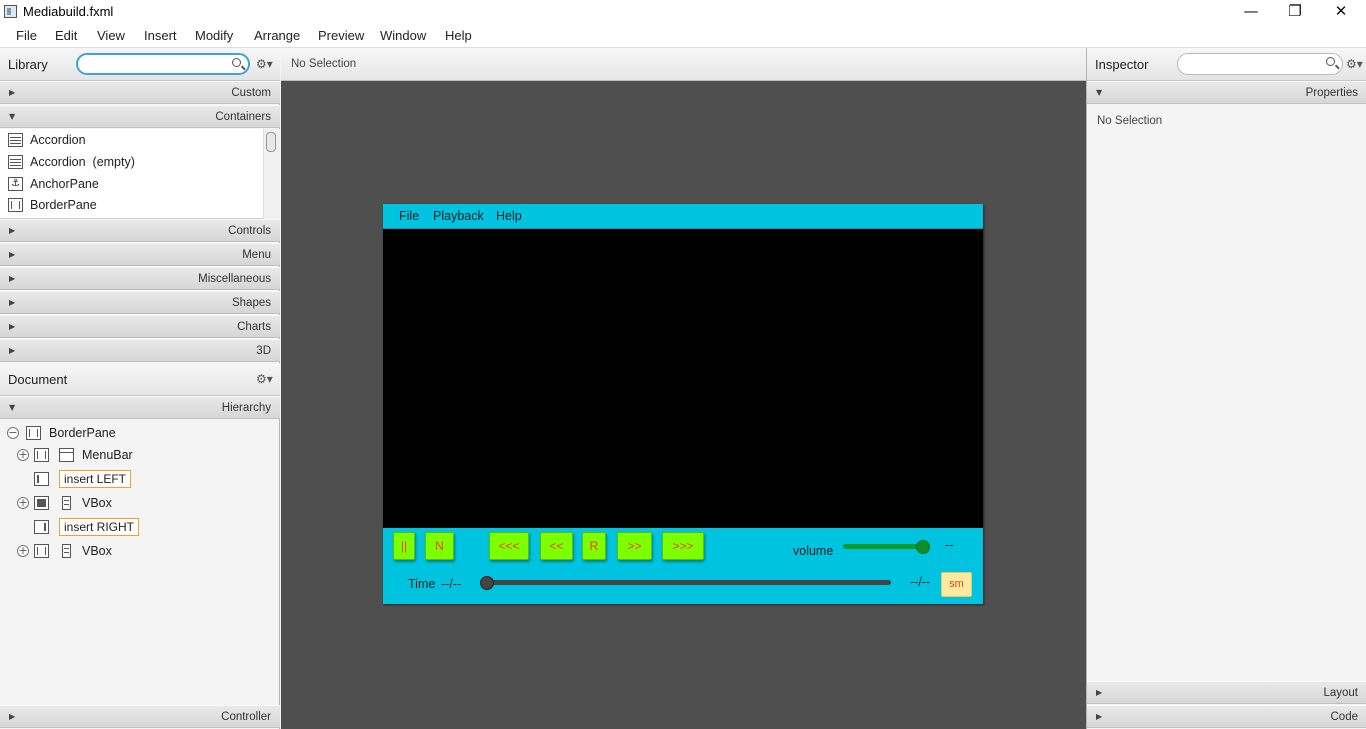  What do you see at coordinates (66, 455) in the screenshot?
I see `menubar-icon` at bounding box center [66, 455].